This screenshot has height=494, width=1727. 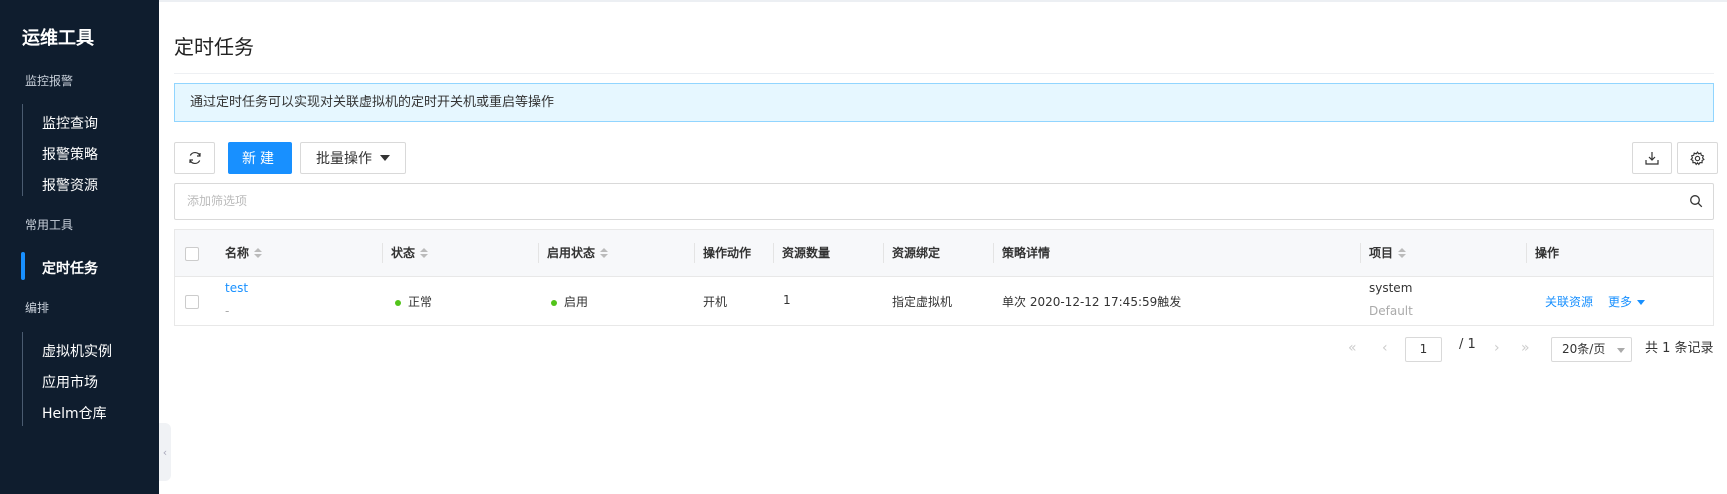 What do you see at coordinates (916, 253) in the screenshot?
I see `column-header-binding: 资源绑定` at bounding box center [916, 253].